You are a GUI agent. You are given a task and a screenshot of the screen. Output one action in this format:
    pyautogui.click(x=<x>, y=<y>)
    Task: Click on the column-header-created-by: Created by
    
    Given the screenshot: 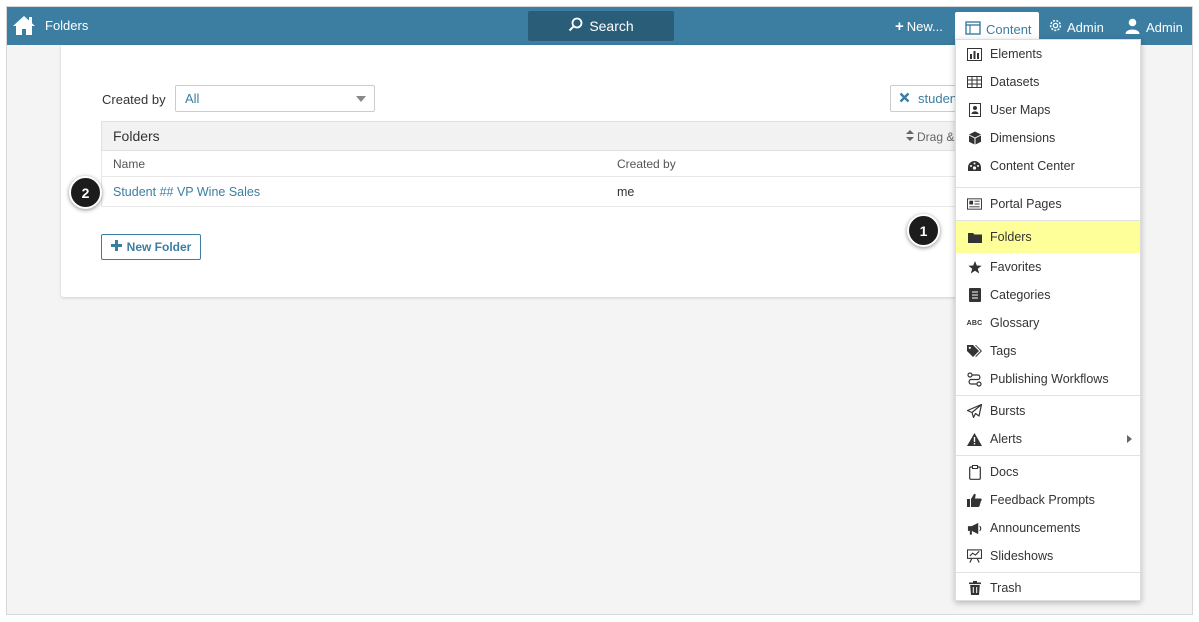 What is the action you would take?
    pyautogui.click(x=646, y=164)
    